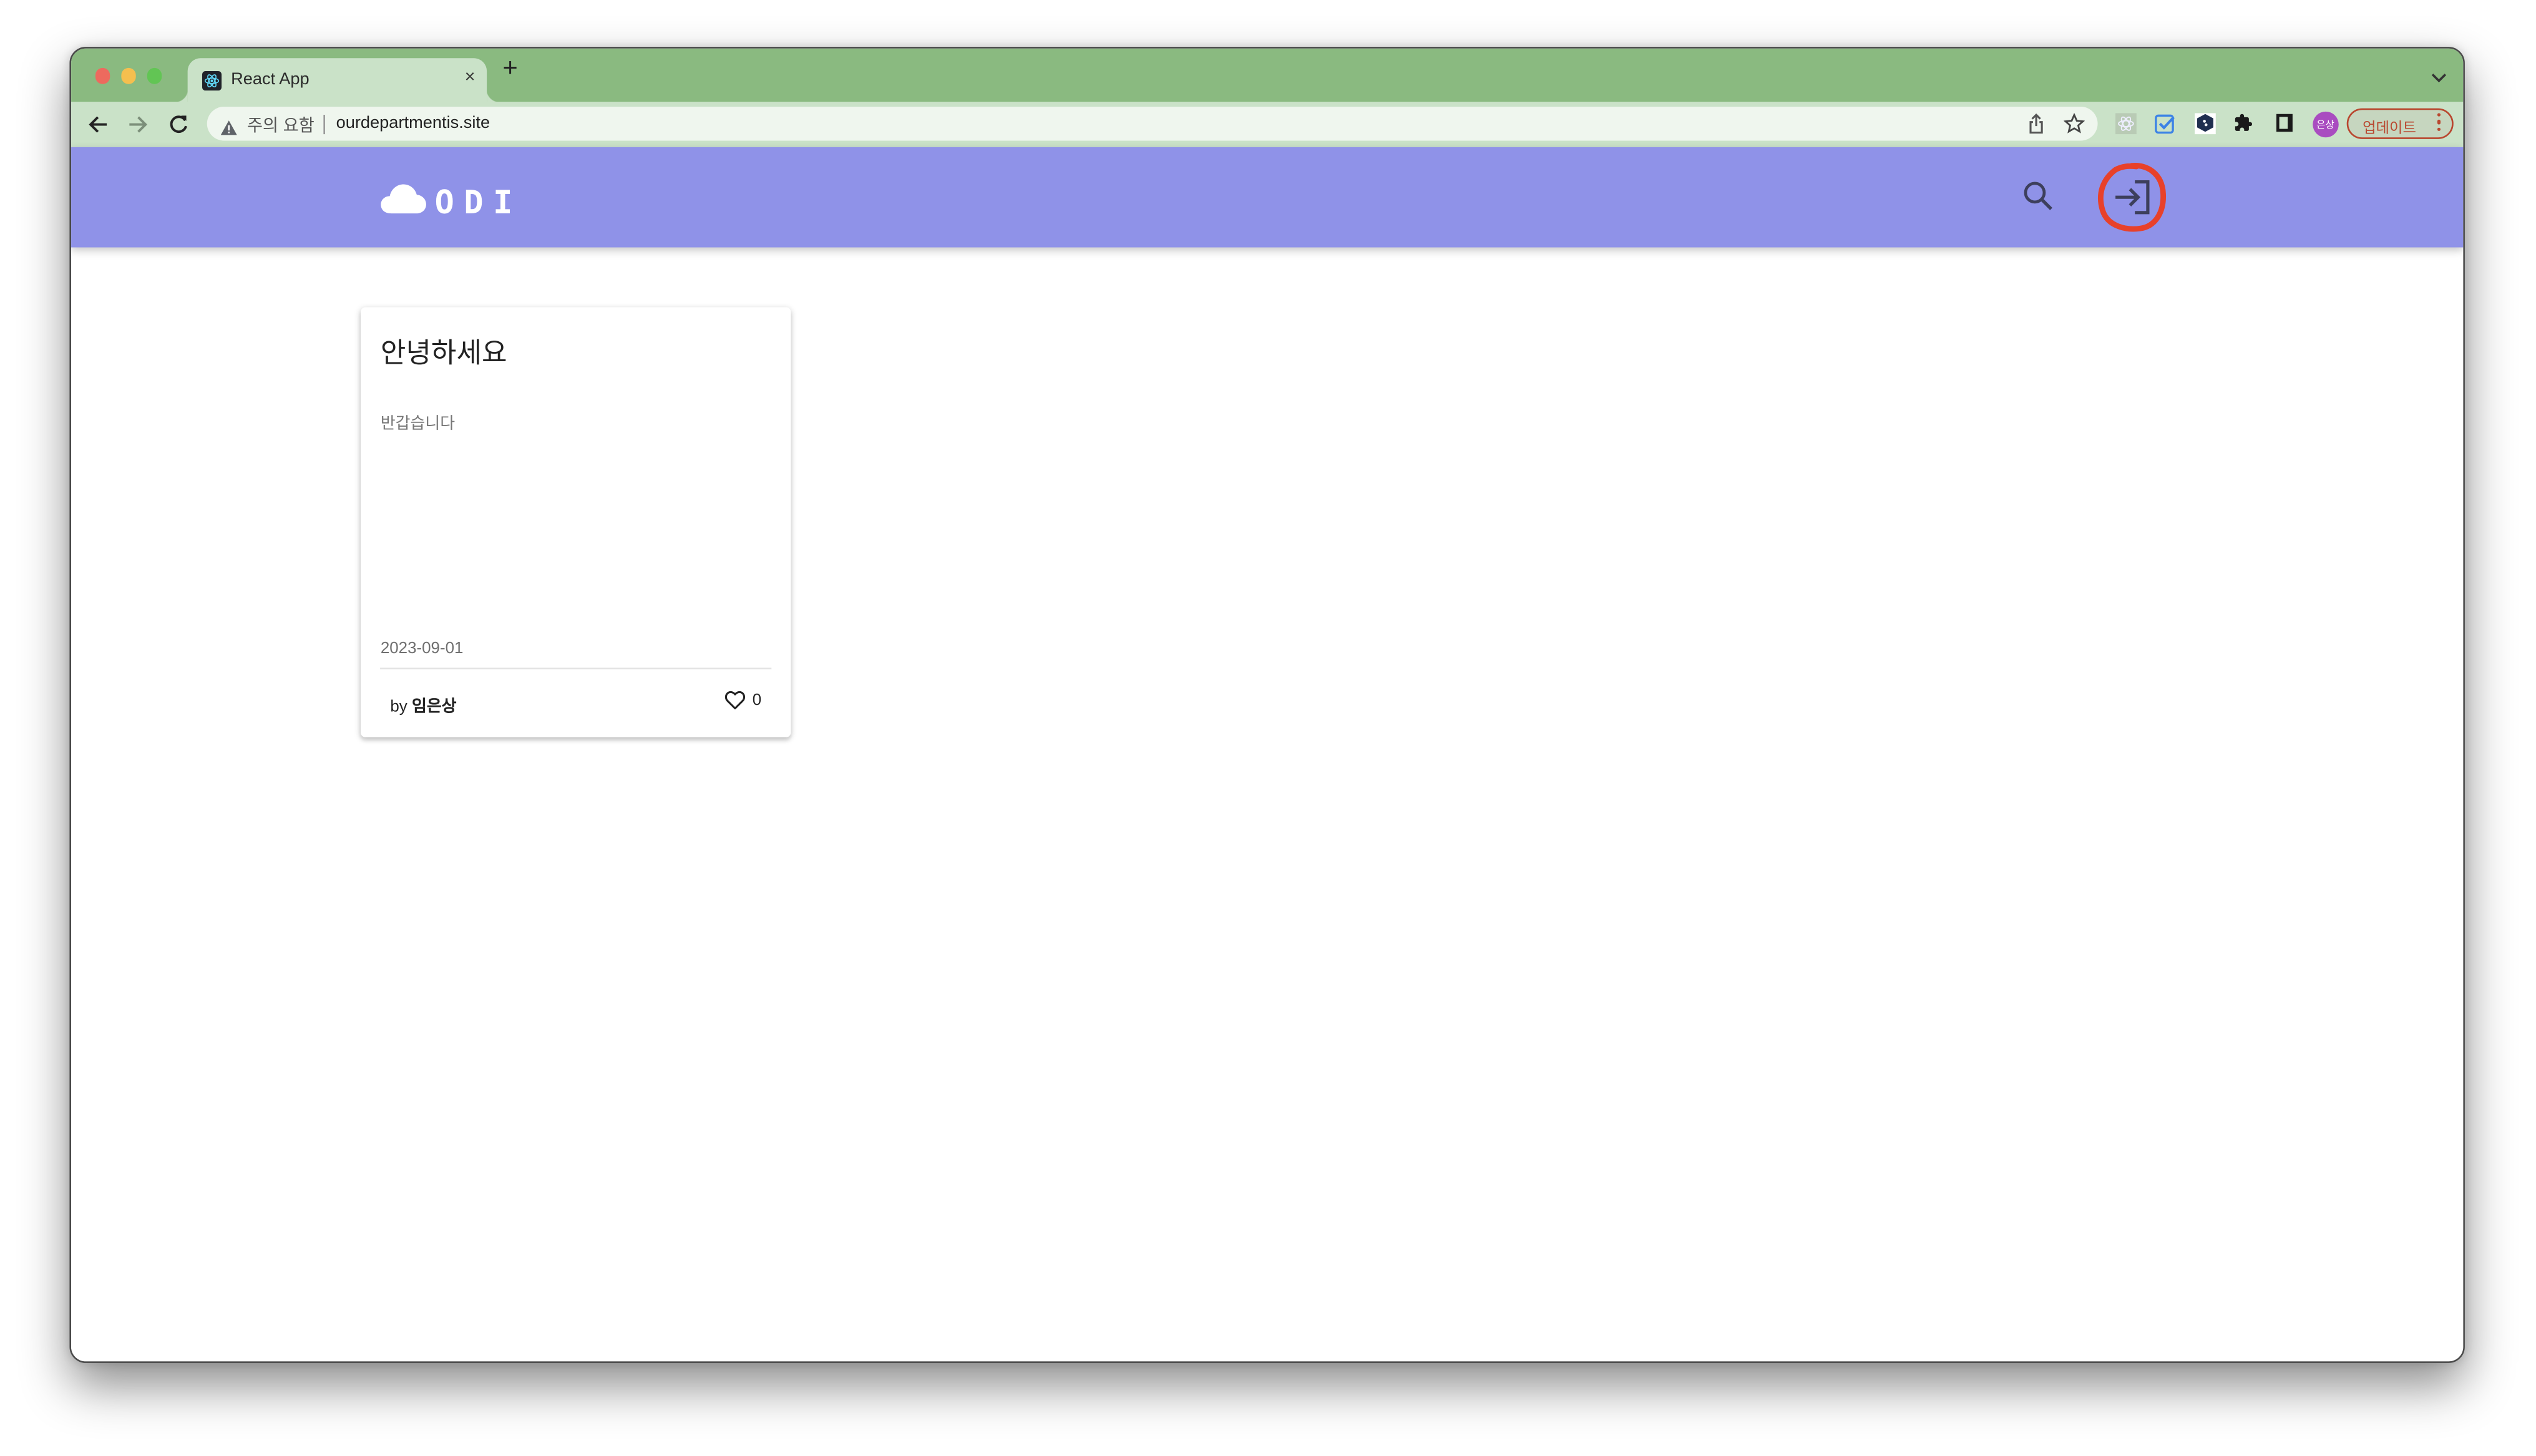 This screenshot has height=1456, width=2536. What do you see at coordinates (2038, 195) in the screenshot?
I see `search-icon` at bounding box center [2038, 195].